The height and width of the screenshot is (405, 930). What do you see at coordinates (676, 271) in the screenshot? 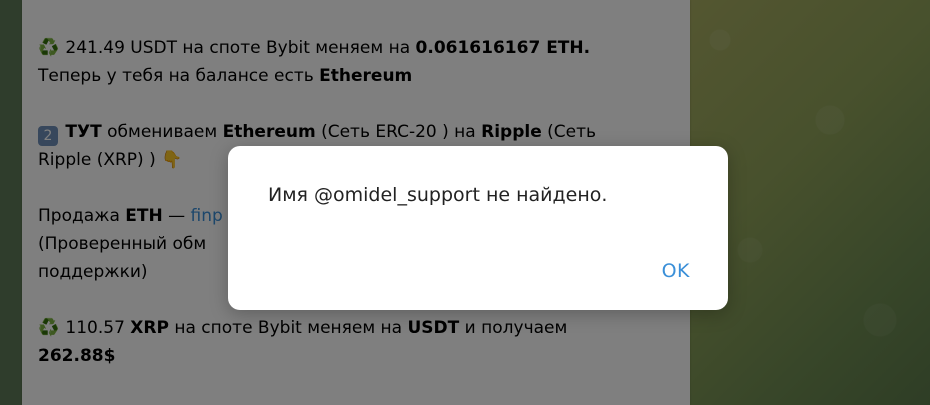
I see `ok-button: OK` at bounding box center [676, 271].